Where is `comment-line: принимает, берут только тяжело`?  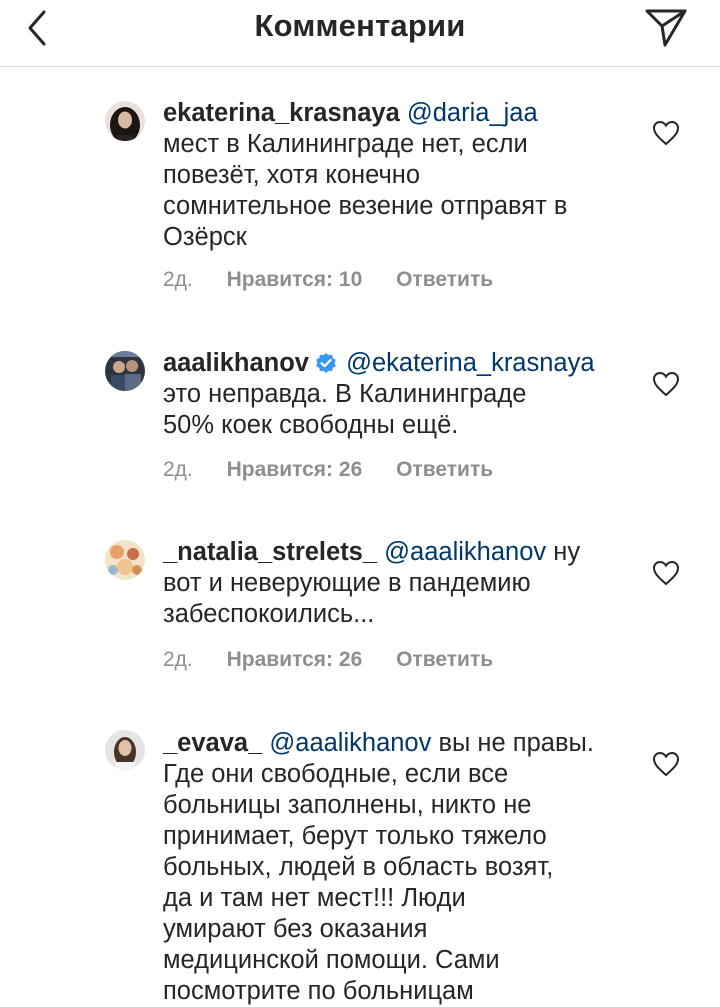 comment-line: принимает, берут только тяжело is located at coordinates (355, 836).